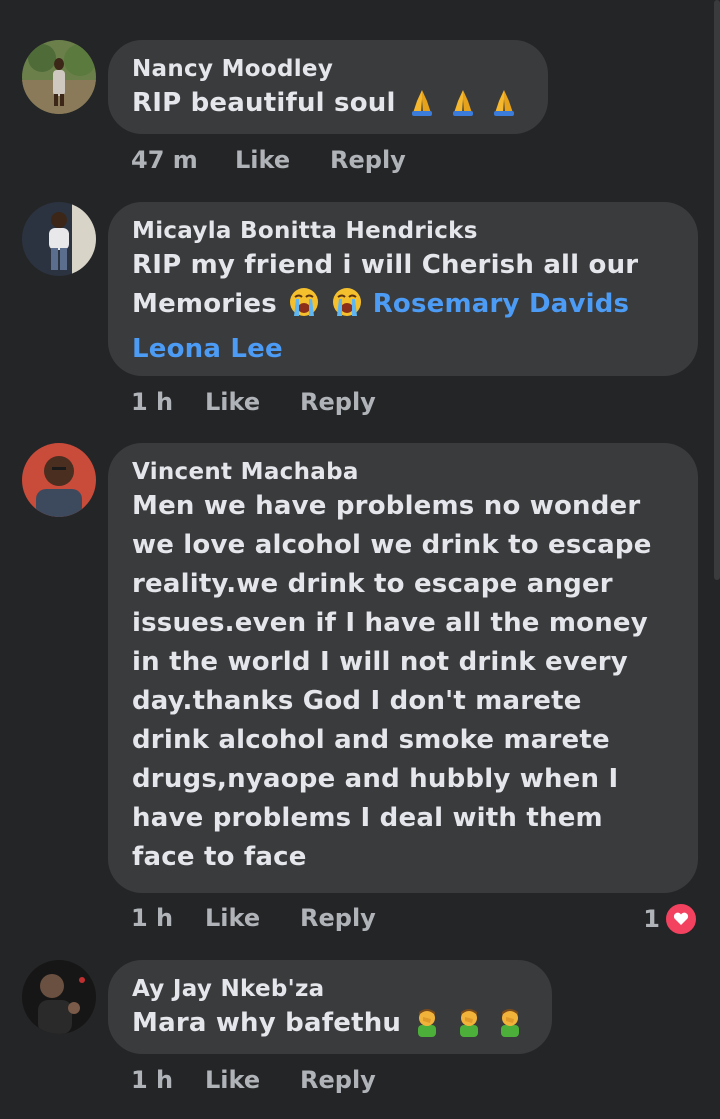  What do you see at coordinates (392, 545) in the screenshot?
I see `comment-text-line: we love alcohol we drink to escape` at bounding box center [392, 545].